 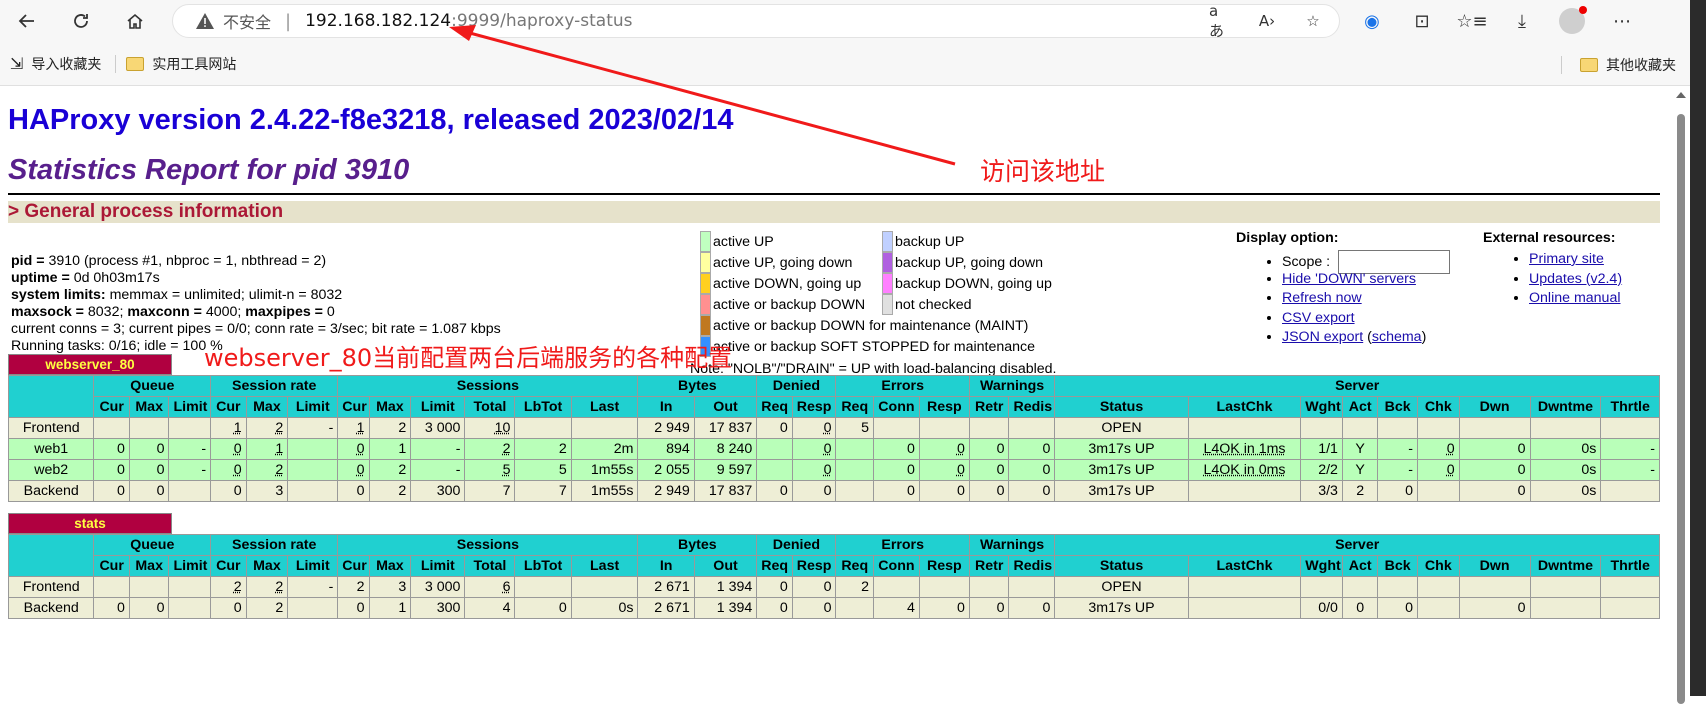 I want to click on page-scrollbar, so click(x=1681, y=397).